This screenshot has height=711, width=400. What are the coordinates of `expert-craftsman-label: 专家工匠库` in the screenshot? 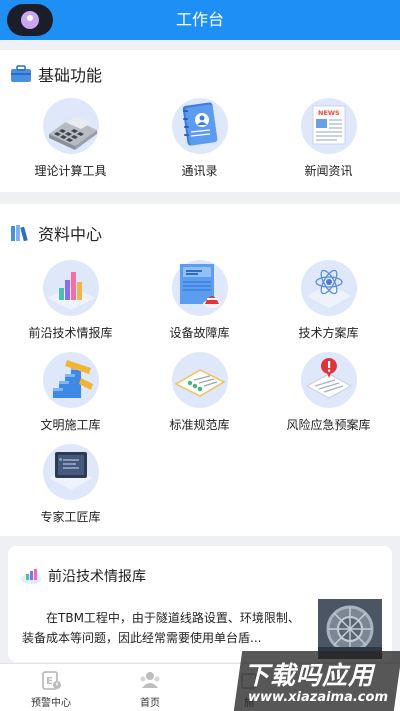 It's located at (70, 517).